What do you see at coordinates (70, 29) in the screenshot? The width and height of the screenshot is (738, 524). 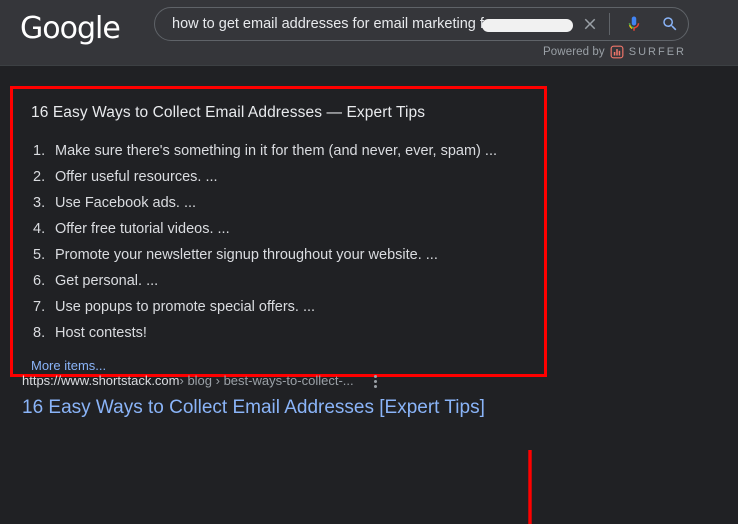 I see `google-logo: Google` at bounding box center [70, 29].